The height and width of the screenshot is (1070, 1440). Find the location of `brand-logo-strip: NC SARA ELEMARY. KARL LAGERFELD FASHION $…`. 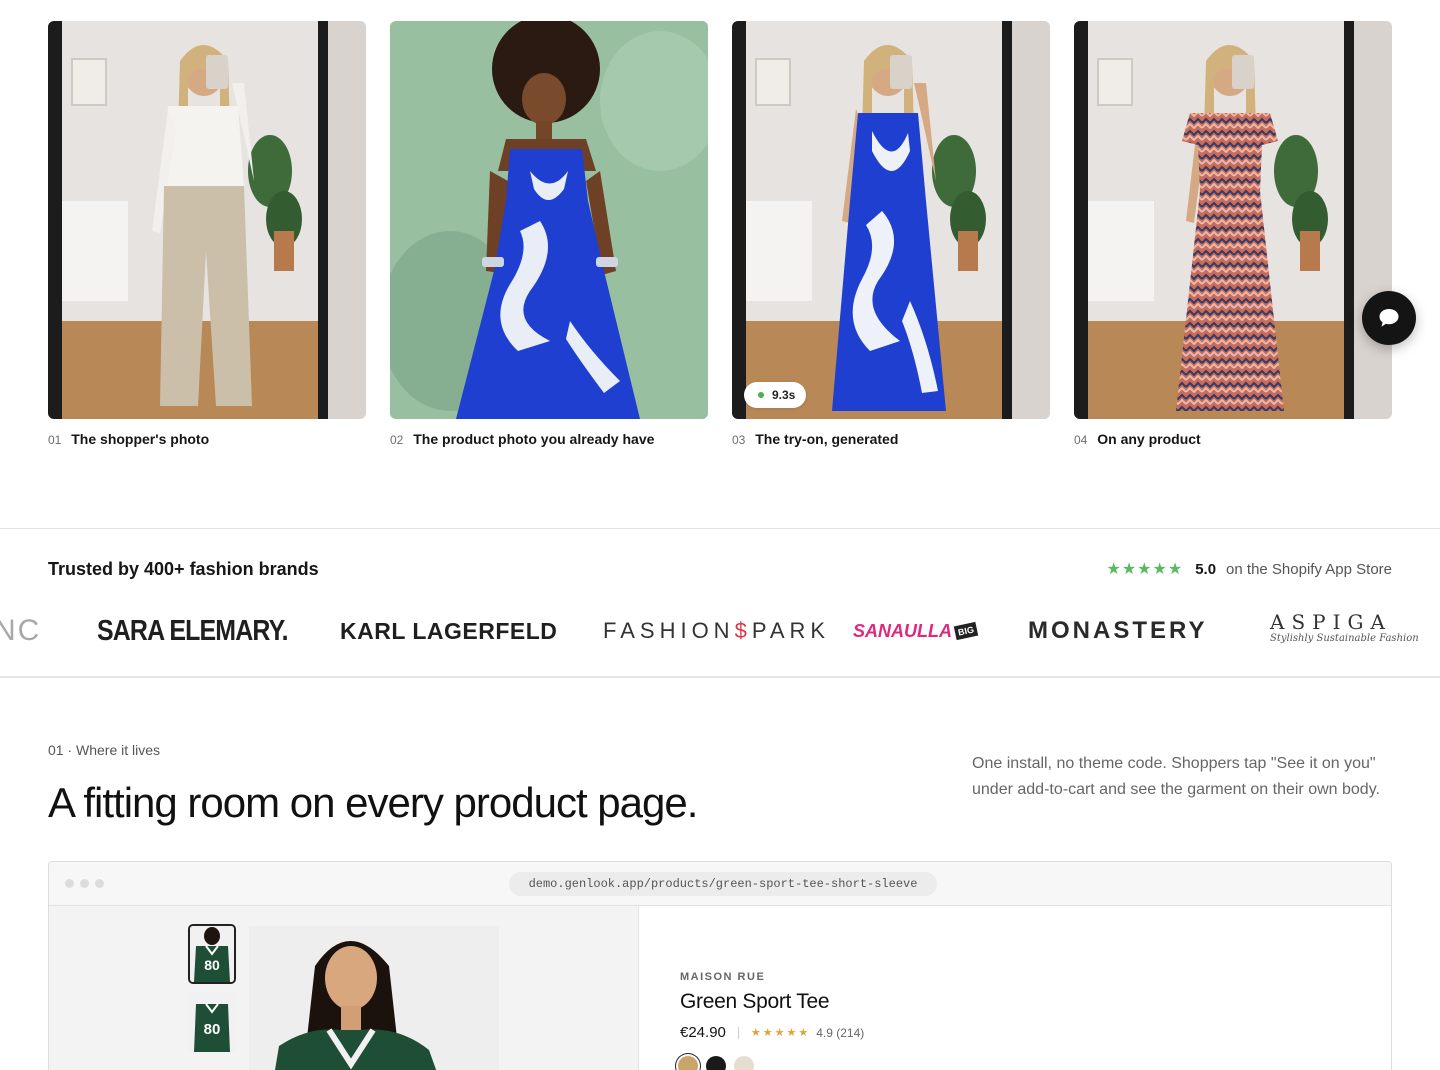

brand-logo-strip: NC SARA ELEMARY. KARL LAGERFELD FASHION $… is located at coordinates (720, 631).